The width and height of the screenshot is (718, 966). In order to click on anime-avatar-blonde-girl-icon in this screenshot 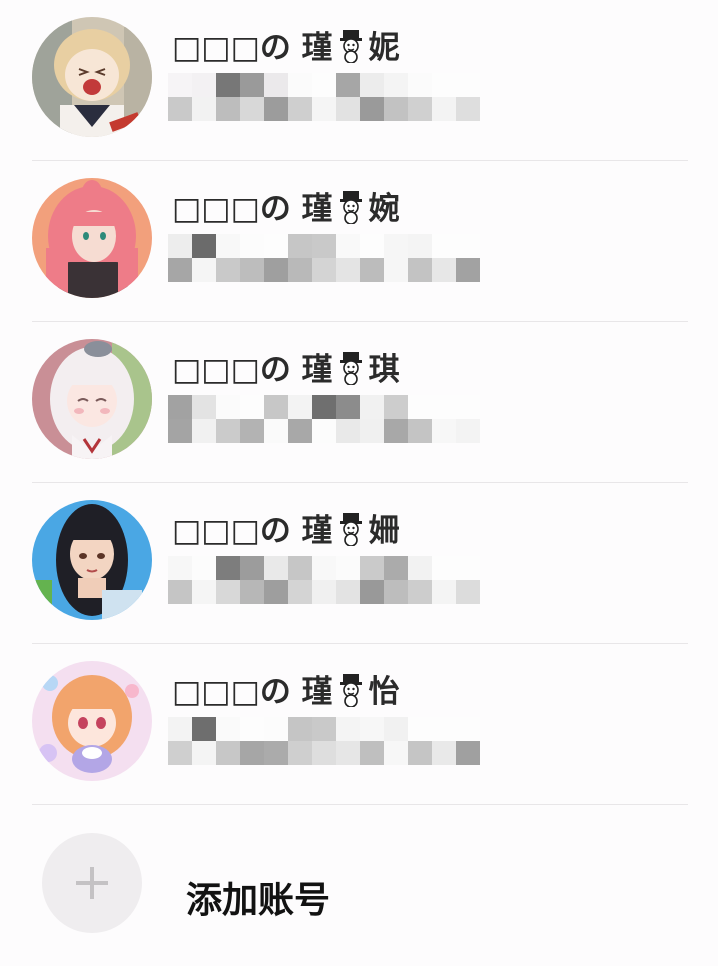, I will do `click(92, 77)`.